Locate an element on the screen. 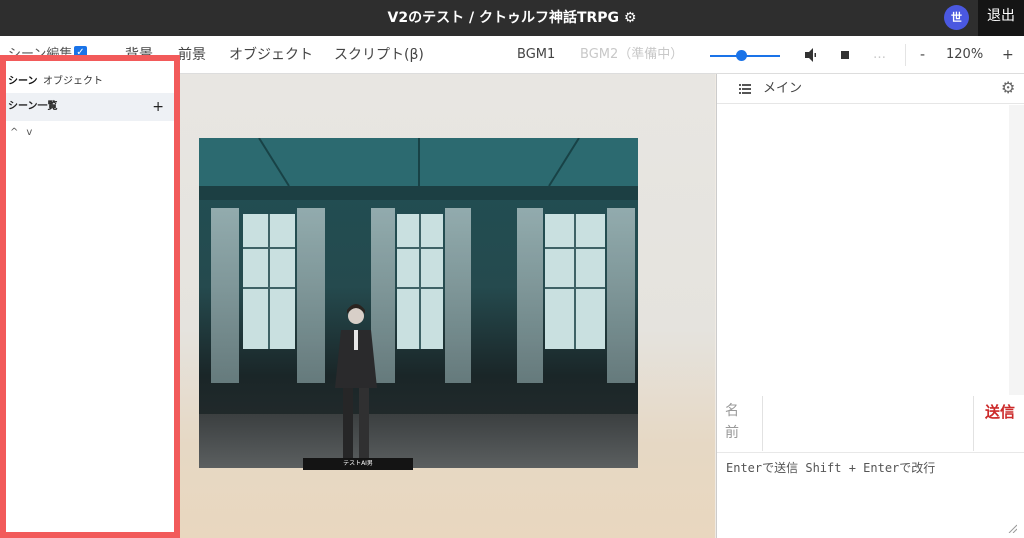 The width and height of the screenshot is (1024, 538). chat-tab-main: メイン is located at coordinates (782, 89).